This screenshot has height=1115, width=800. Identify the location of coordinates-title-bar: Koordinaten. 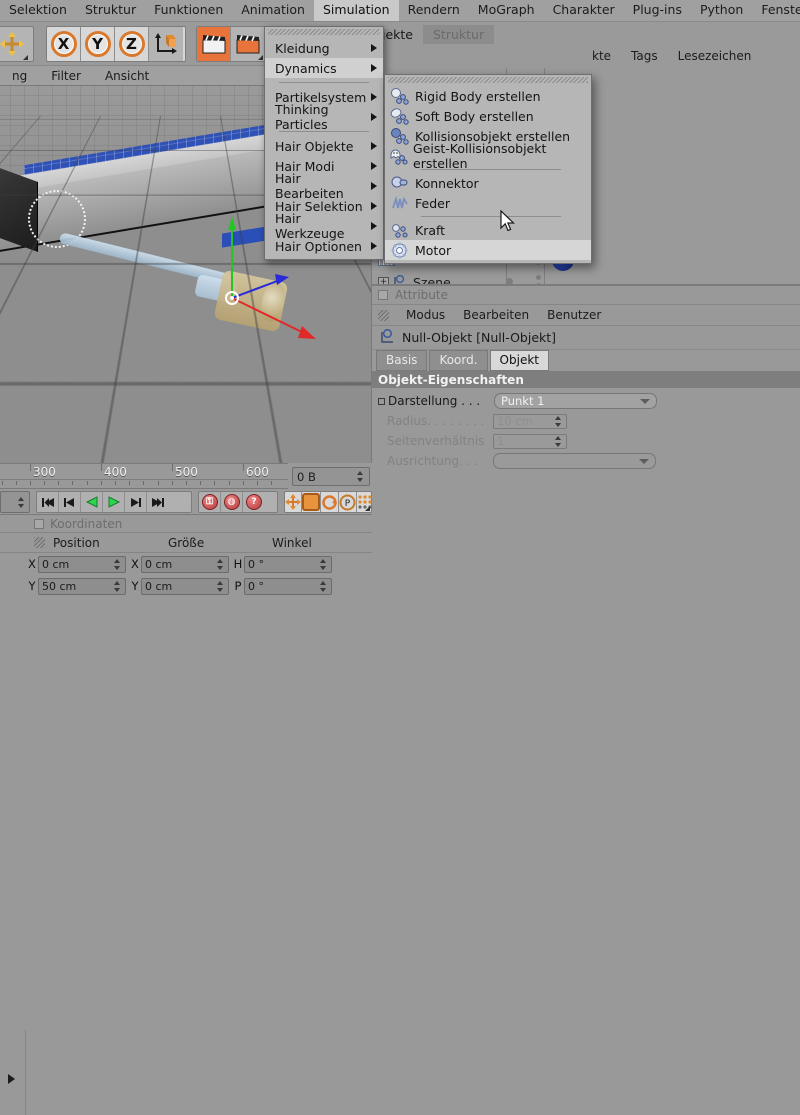
(186, 524).